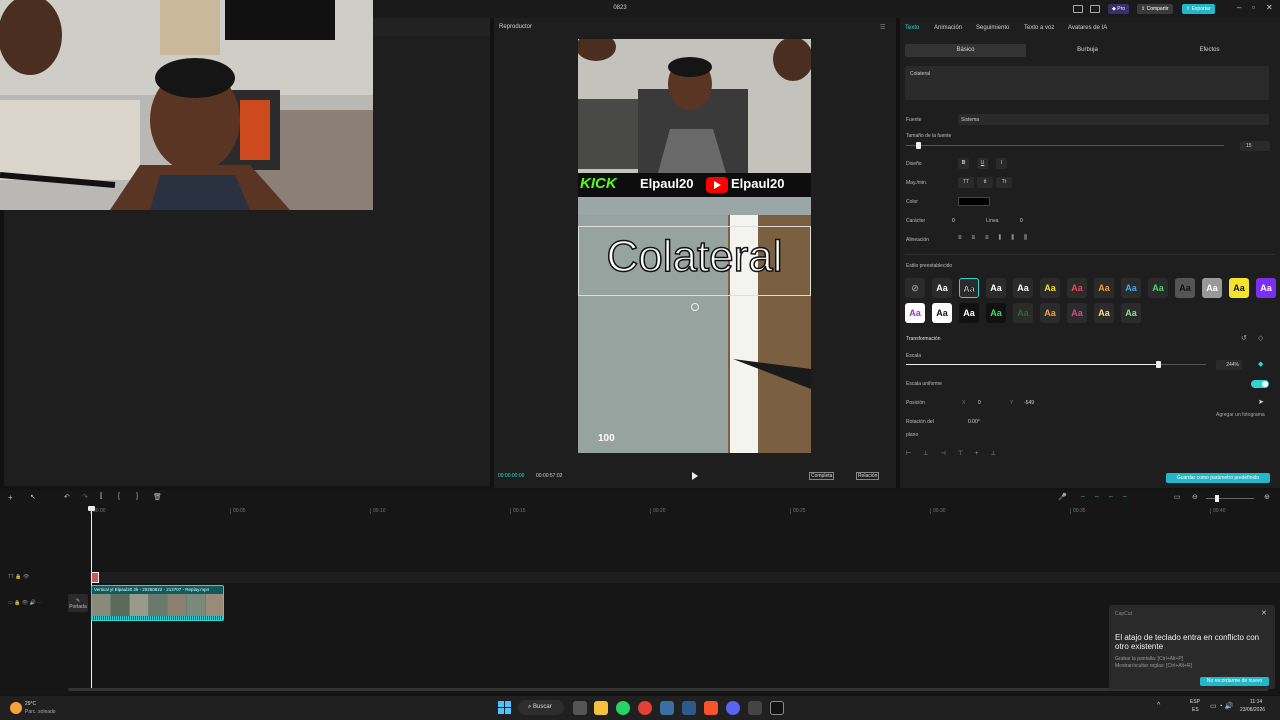 Image resolution: width=1280 pixels, height=720 pixels. Describe the element at coordinates (504, 707) in the screenshot. I see `windows-start-icon` at that location.